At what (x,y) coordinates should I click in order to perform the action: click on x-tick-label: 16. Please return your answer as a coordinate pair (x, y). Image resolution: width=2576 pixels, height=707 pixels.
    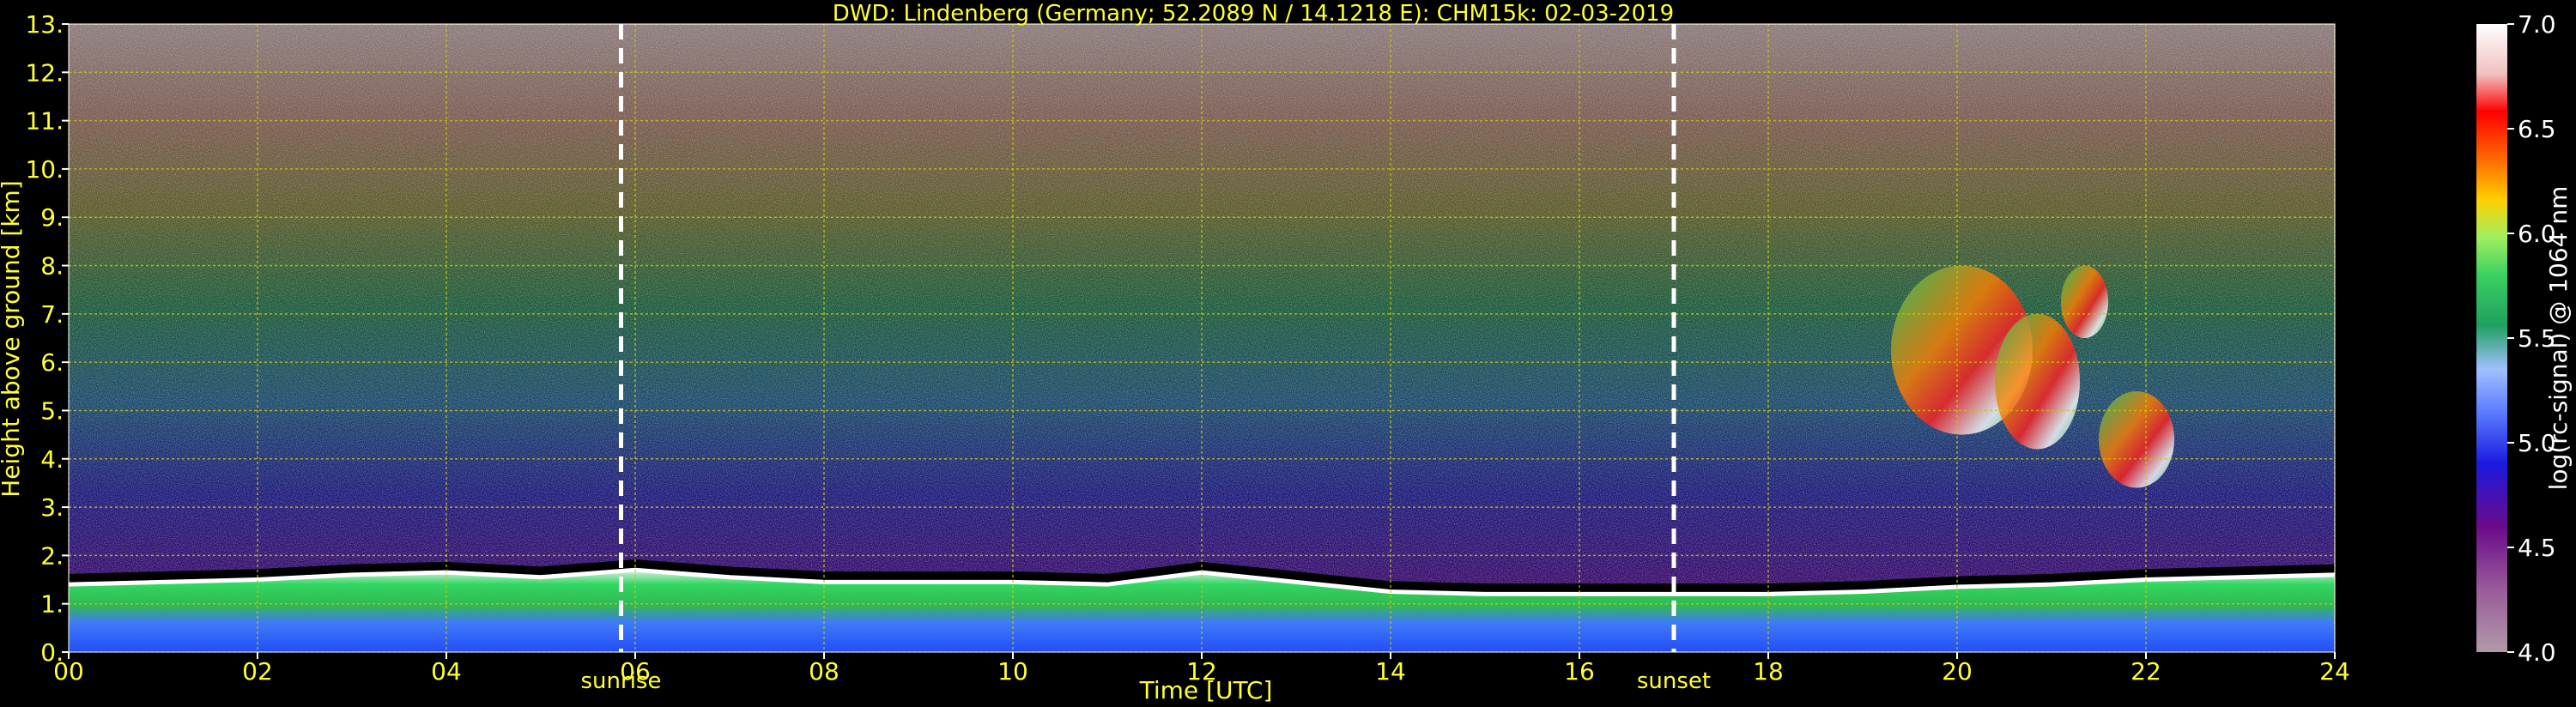
    Looking at the image, I should click on (1579, 671).